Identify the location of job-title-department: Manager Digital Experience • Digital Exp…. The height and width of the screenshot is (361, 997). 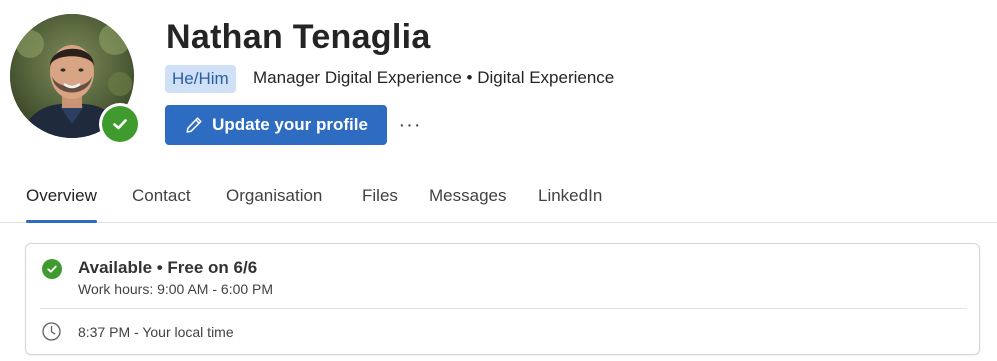
(434, 77).